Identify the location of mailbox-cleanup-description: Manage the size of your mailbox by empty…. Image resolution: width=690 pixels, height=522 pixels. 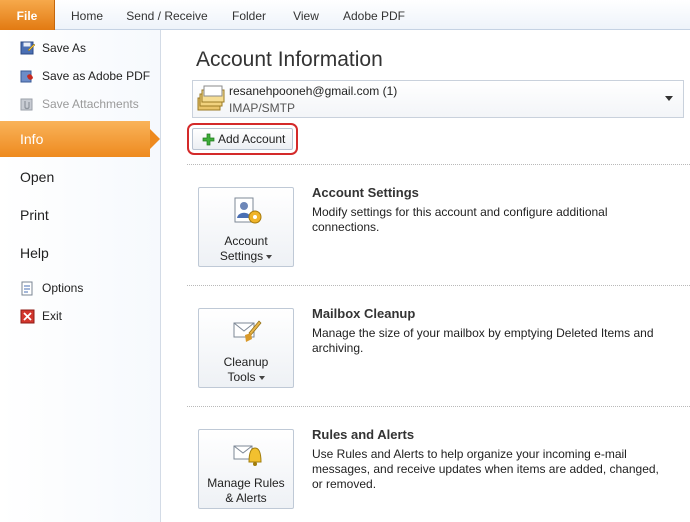
(483, 340).